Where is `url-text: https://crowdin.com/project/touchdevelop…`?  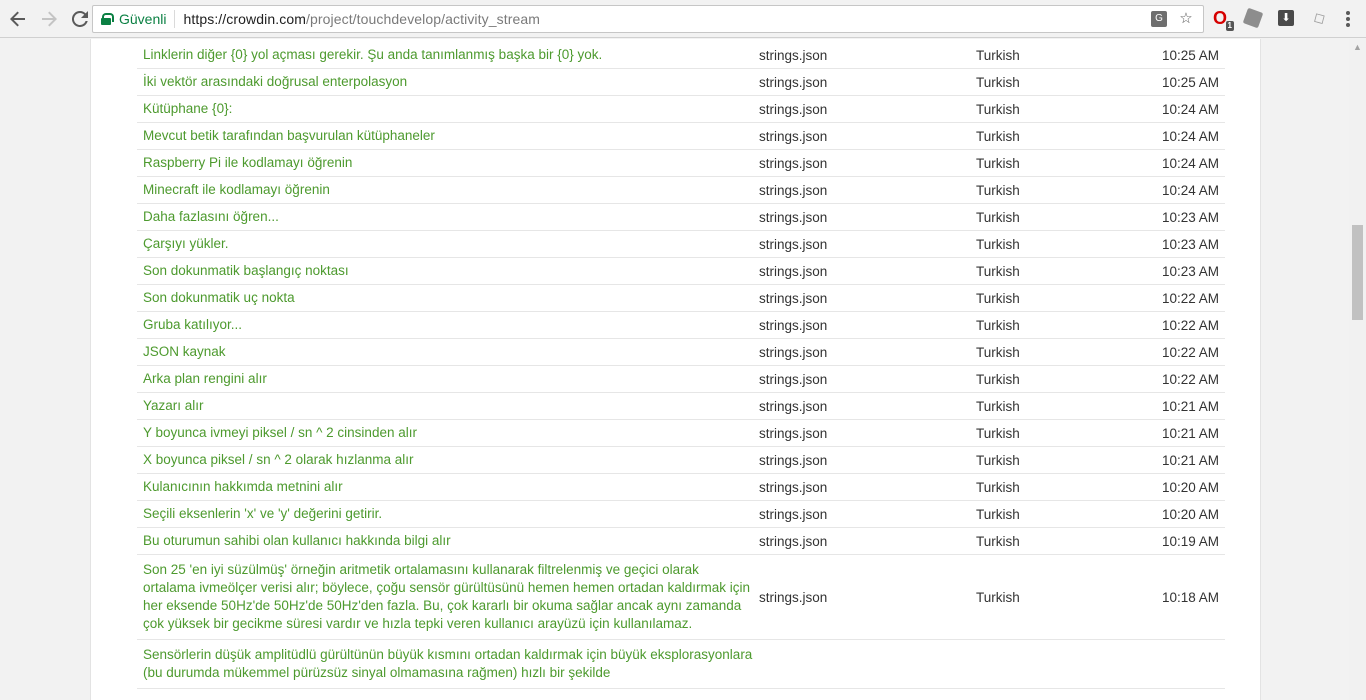 url-text: https://crowdin.com/project/touchdevelop… is located at coordinates (357, 19).